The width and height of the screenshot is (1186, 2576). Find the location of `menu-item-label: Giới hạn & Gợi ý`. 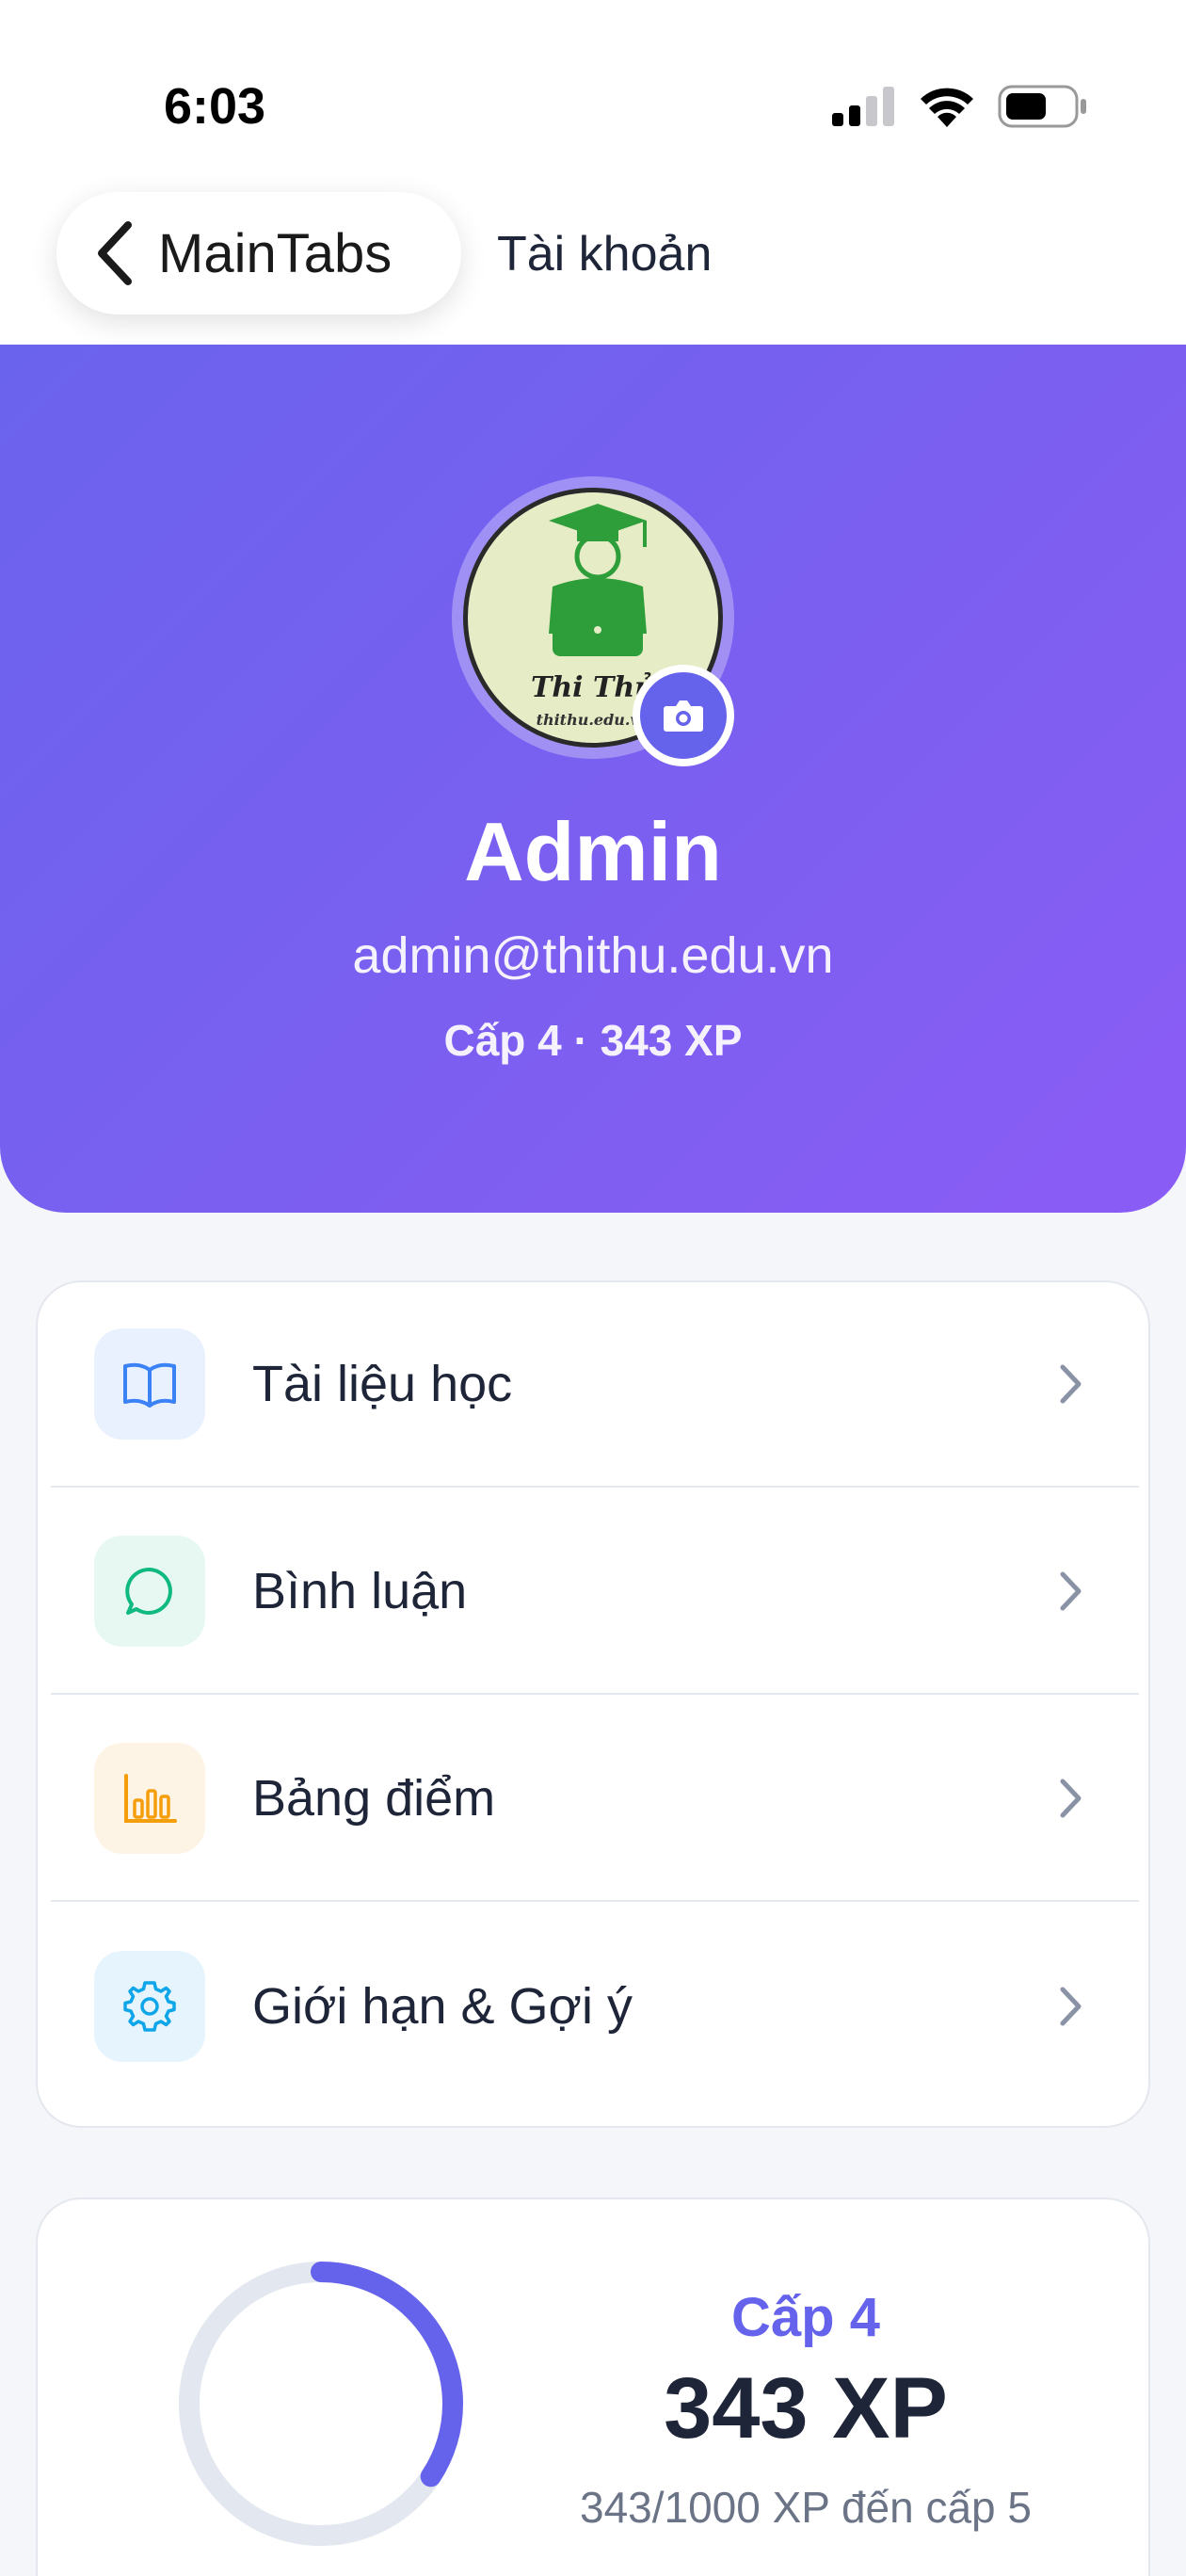

menu-item-label: Giới hạn & Gợi ý is located at coordinates (442, 2006).